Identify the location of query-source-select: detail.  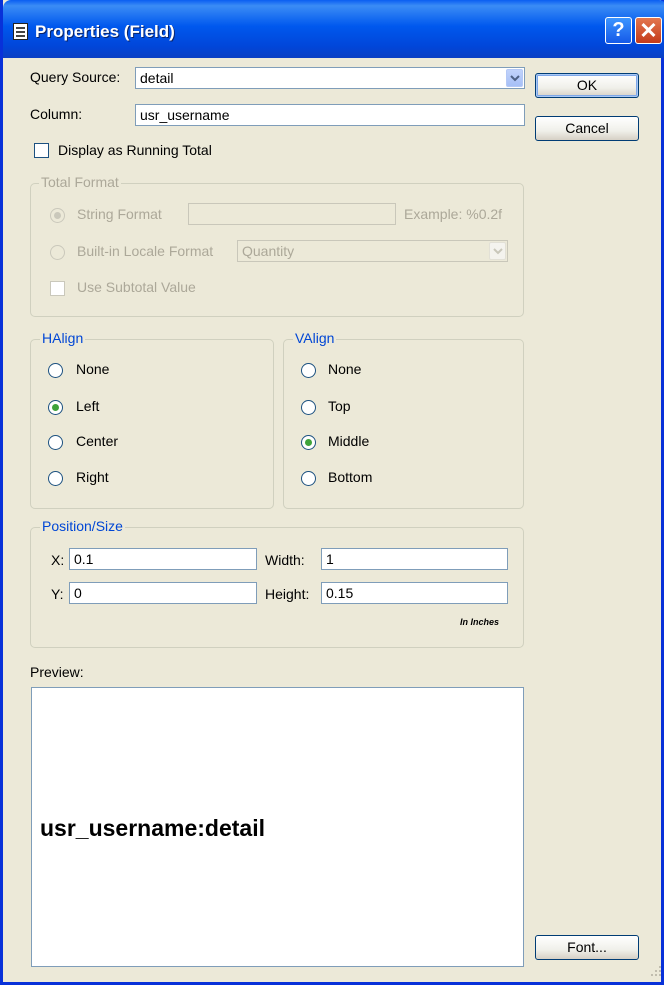
(330, 78).